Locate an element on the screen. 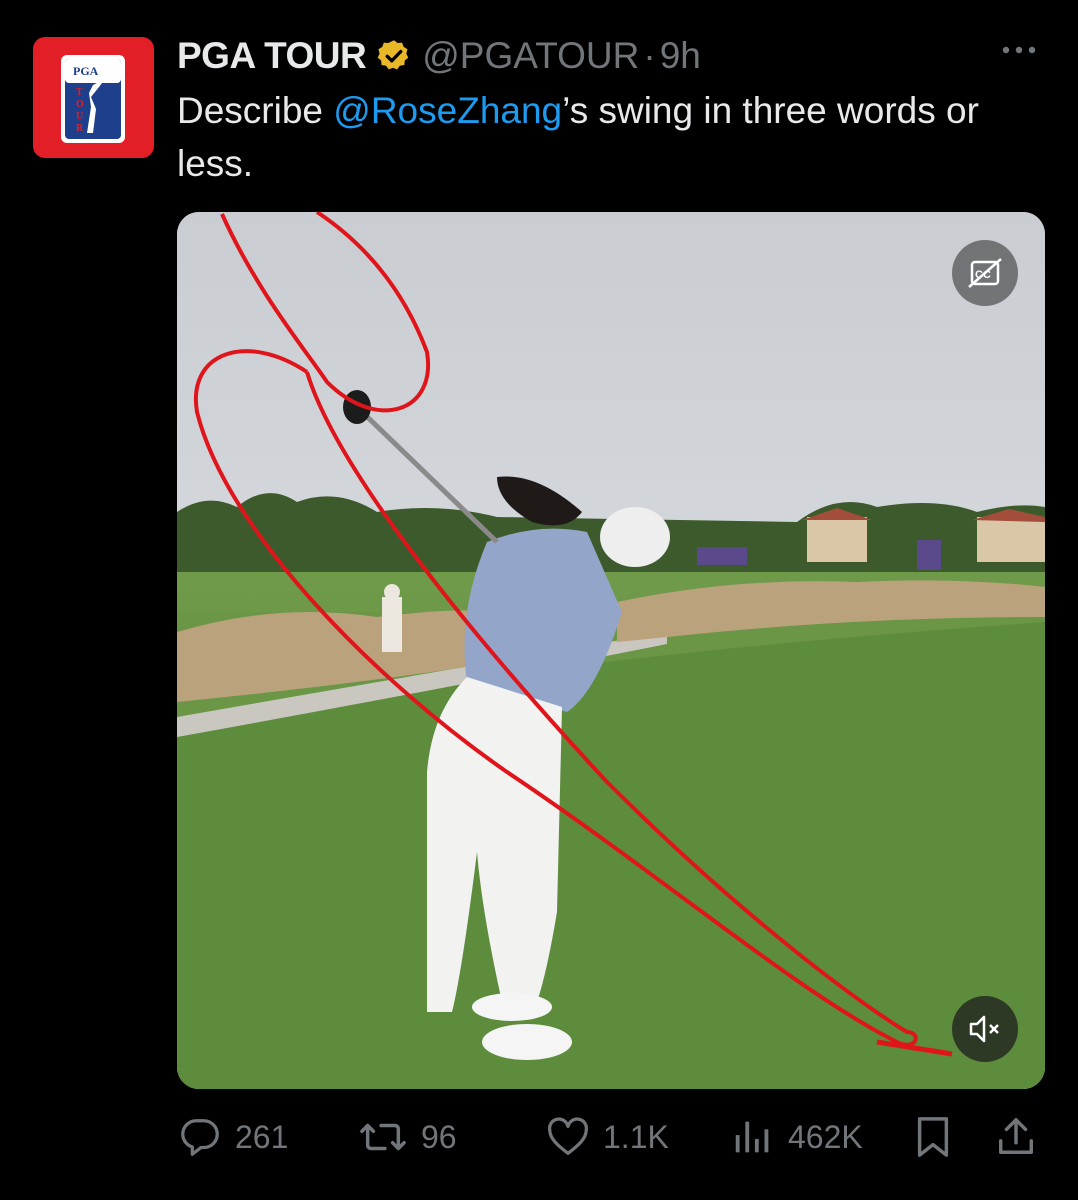  view-count: 462K is located at coordinates (825, 1136).